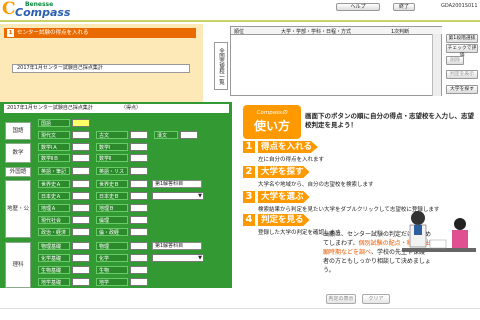  What do you see at coordinates (54, 196) in the screenshot?
I see `score-label: 日本史Ａ` at bounding box center [54, 196].